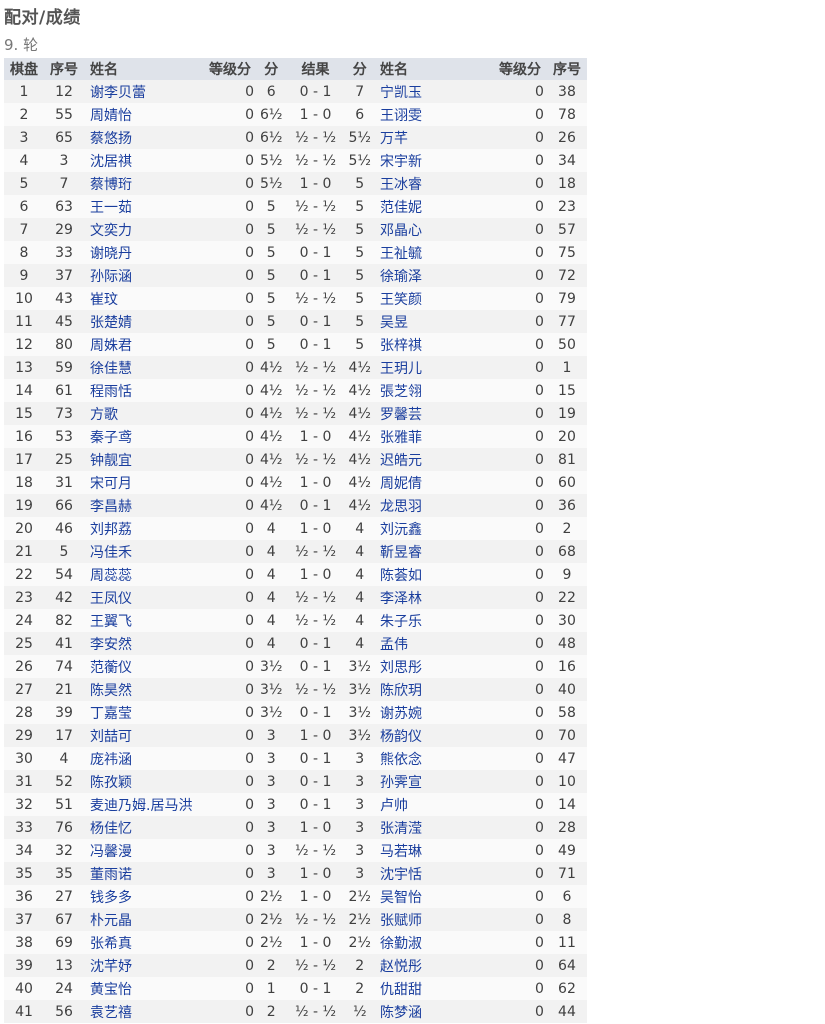 The height and width of the screenshot is (1024, 825). Describe the element at coordinates (433, 942) in the screenshot. I see `cell-black-name: 徐勤淑` at that location.